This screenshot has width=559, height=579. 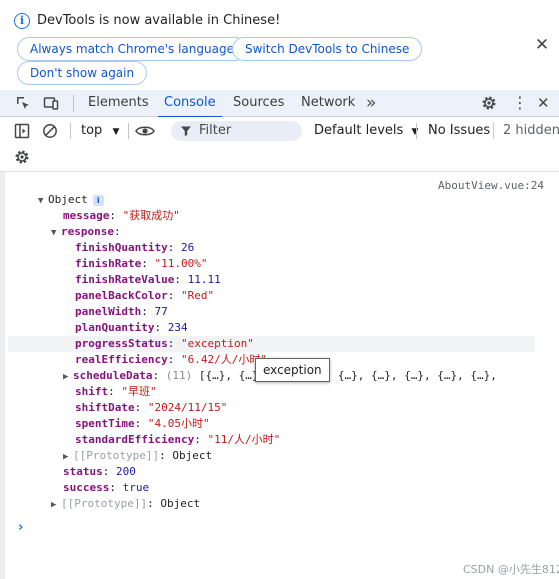 I want to click on source-link: AboutView.vue:24, so click(x=491, y=185).